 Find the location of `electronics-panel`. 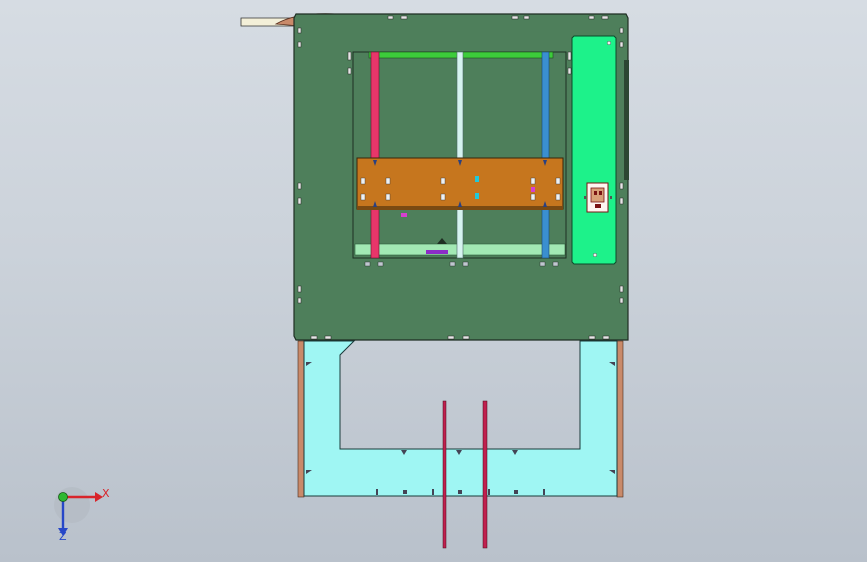

electronics-panel is located at coordinates (594, 150).